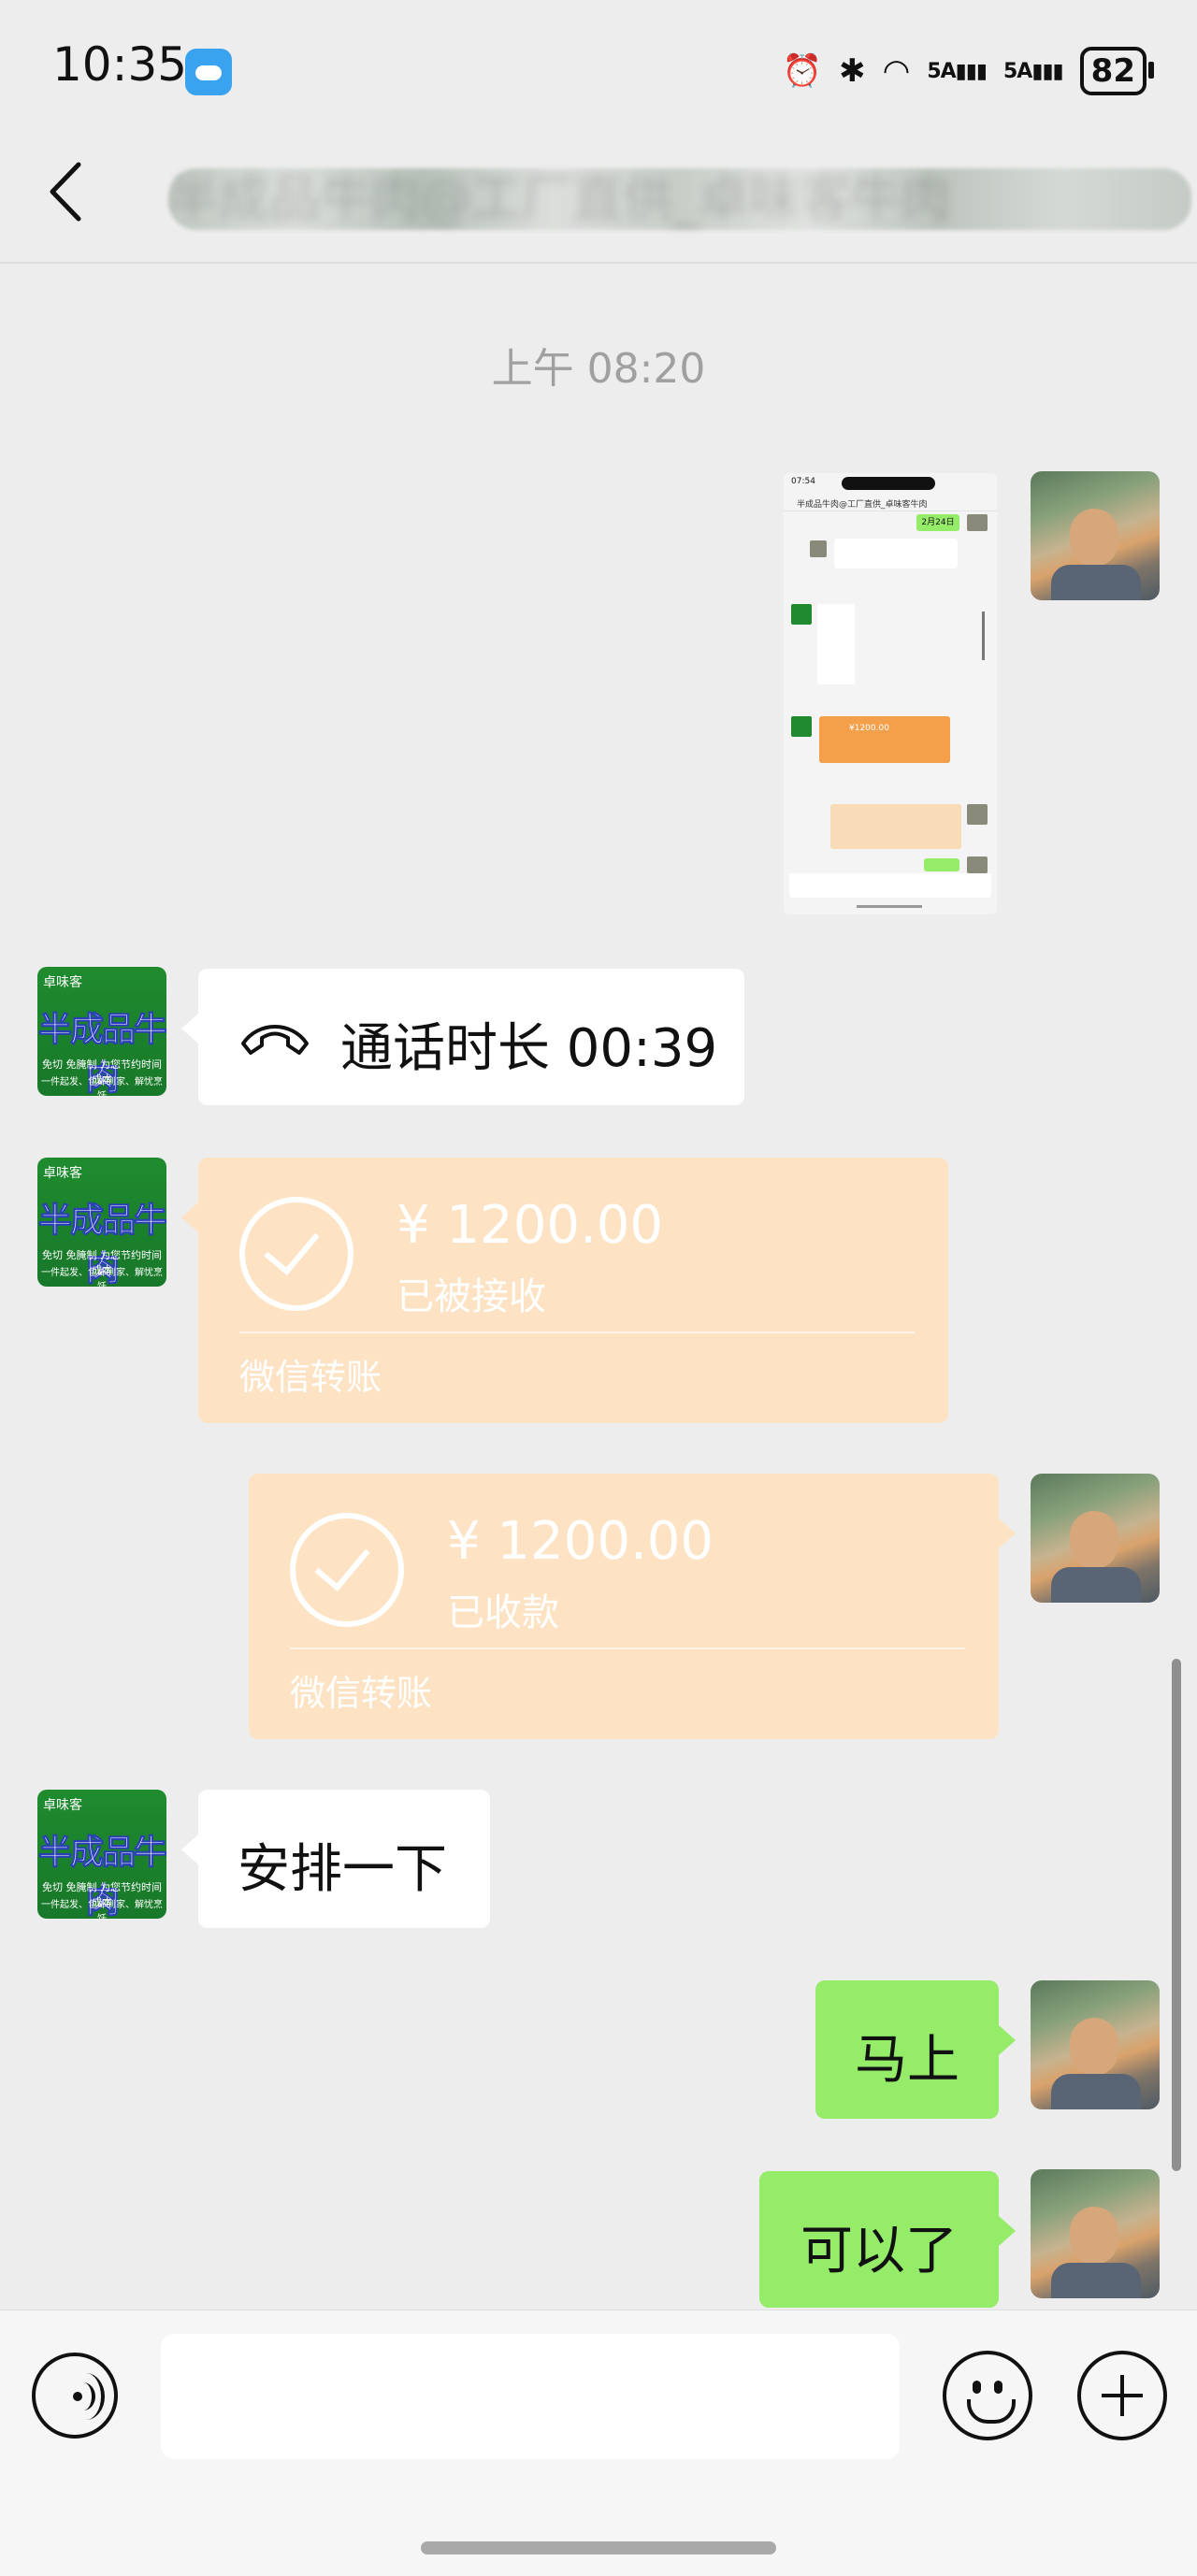  Describe the element at coordinates (1176, 1915) in the screenshot. I see `chat-scrollbar` at that location.